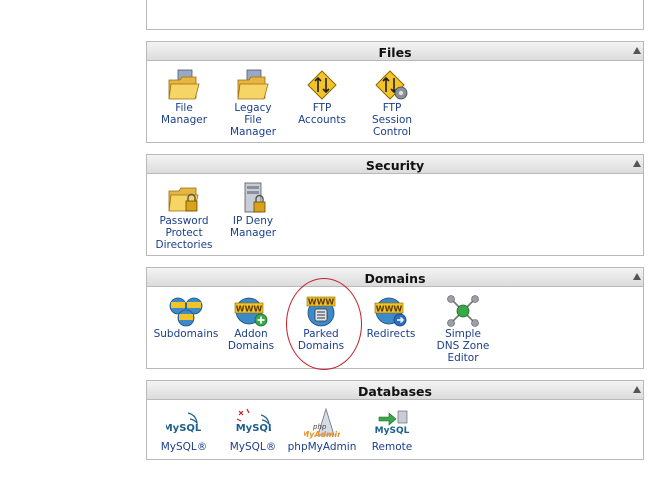  I want to click on dns-network-icon, so click(463, 311).